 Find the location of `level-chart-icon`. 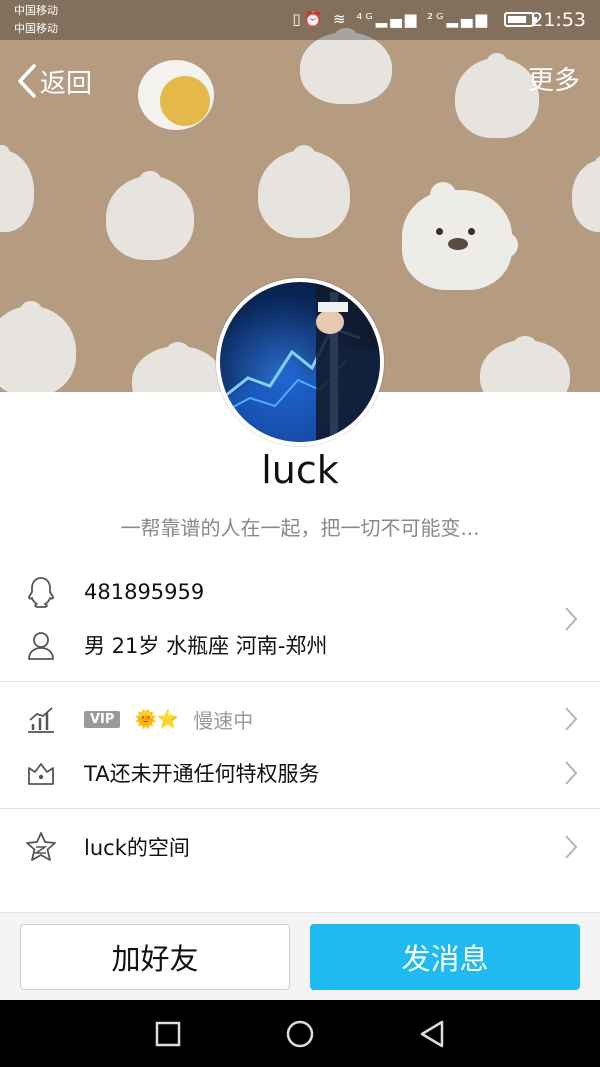

level-chart-icon is located at coordinates (41, 719).